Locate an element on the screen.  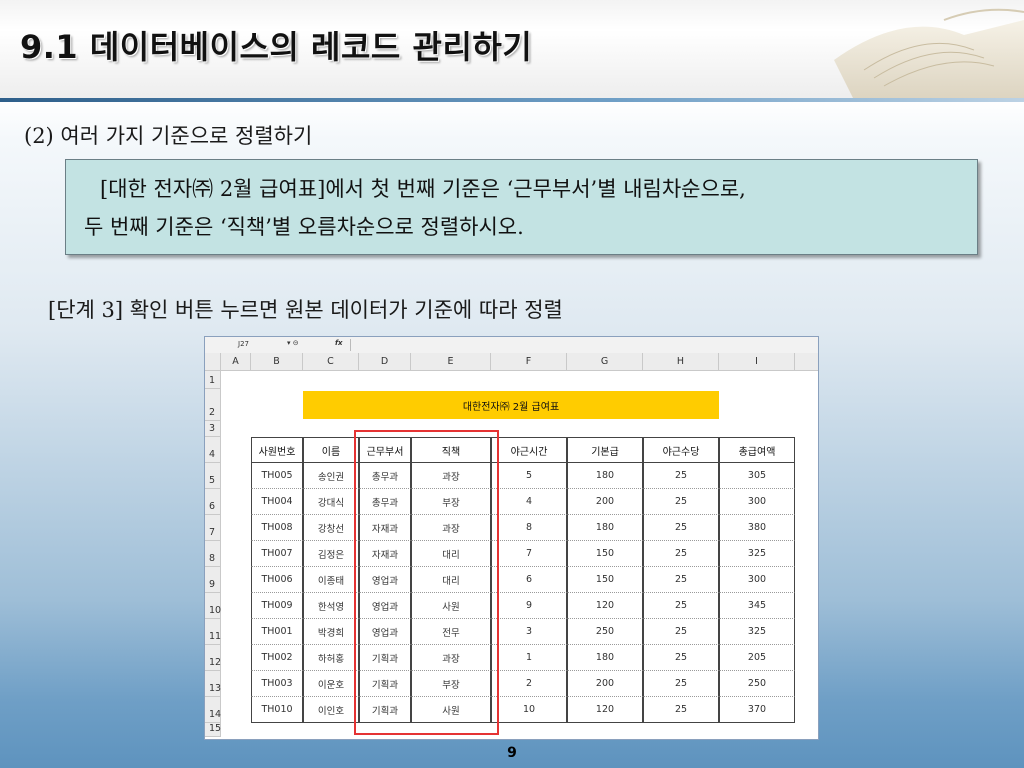
table-data-cell: 6 is located at coordinates (529, 580).